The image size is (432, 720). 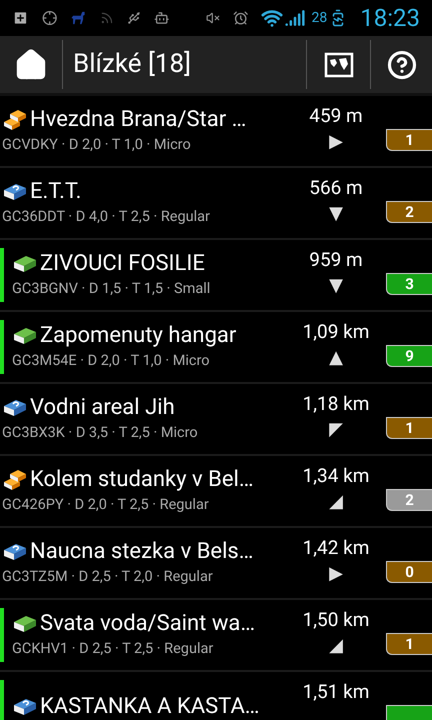 I want to click on home-icon, so click(x=31, y=65).